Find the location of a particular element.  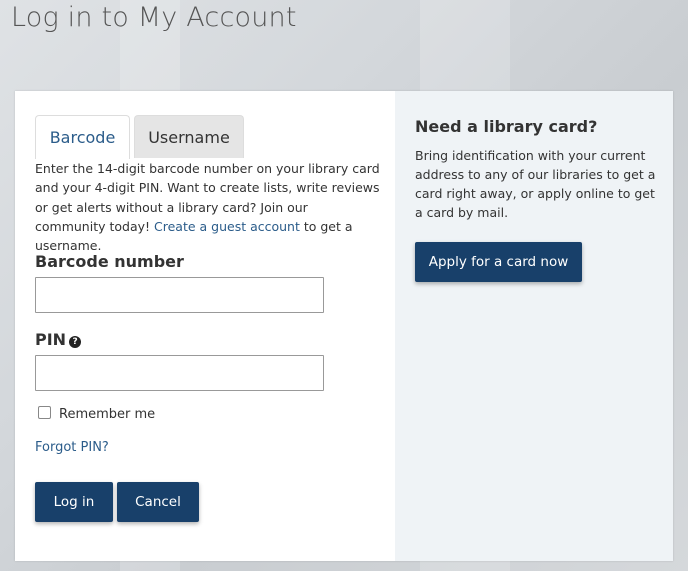

tab-username: Username is located at coordinates (189, 136).